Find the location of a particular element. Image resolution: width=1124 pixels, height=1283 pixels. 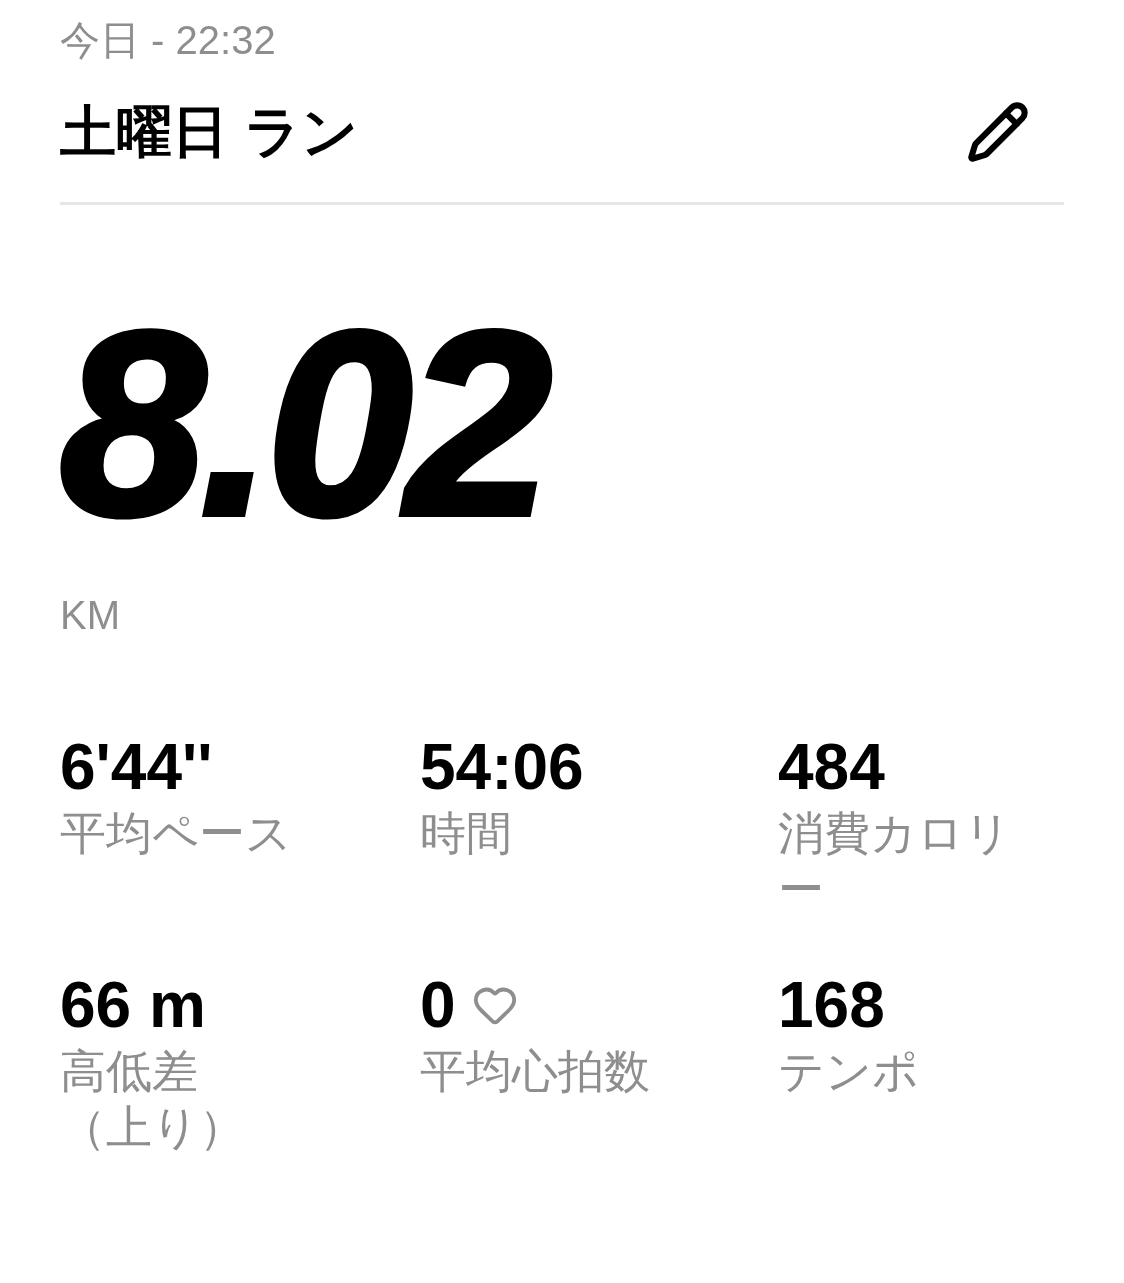

stat-label: 平均ペース is located at coordinates (176, 833).